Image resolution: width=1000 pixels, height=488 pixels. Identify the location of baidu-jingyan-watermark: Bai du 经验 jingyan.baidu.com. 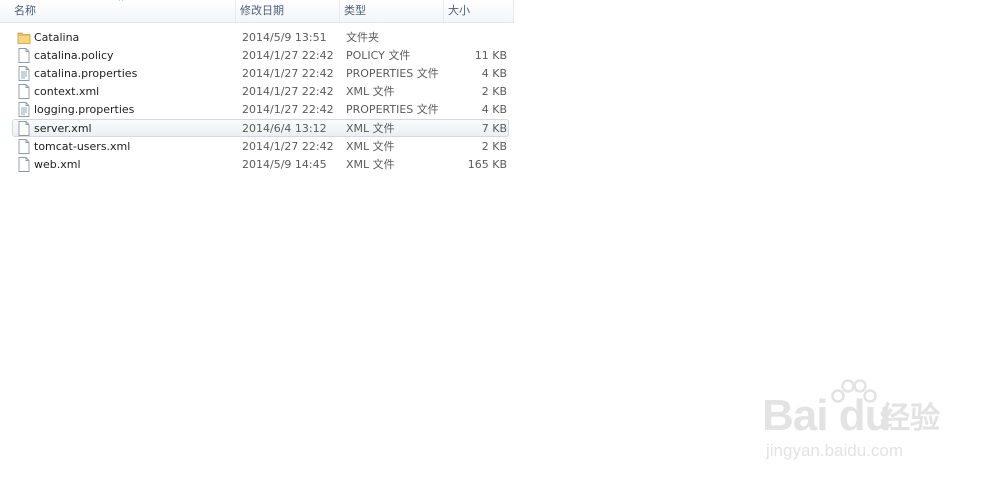
(857, 423).